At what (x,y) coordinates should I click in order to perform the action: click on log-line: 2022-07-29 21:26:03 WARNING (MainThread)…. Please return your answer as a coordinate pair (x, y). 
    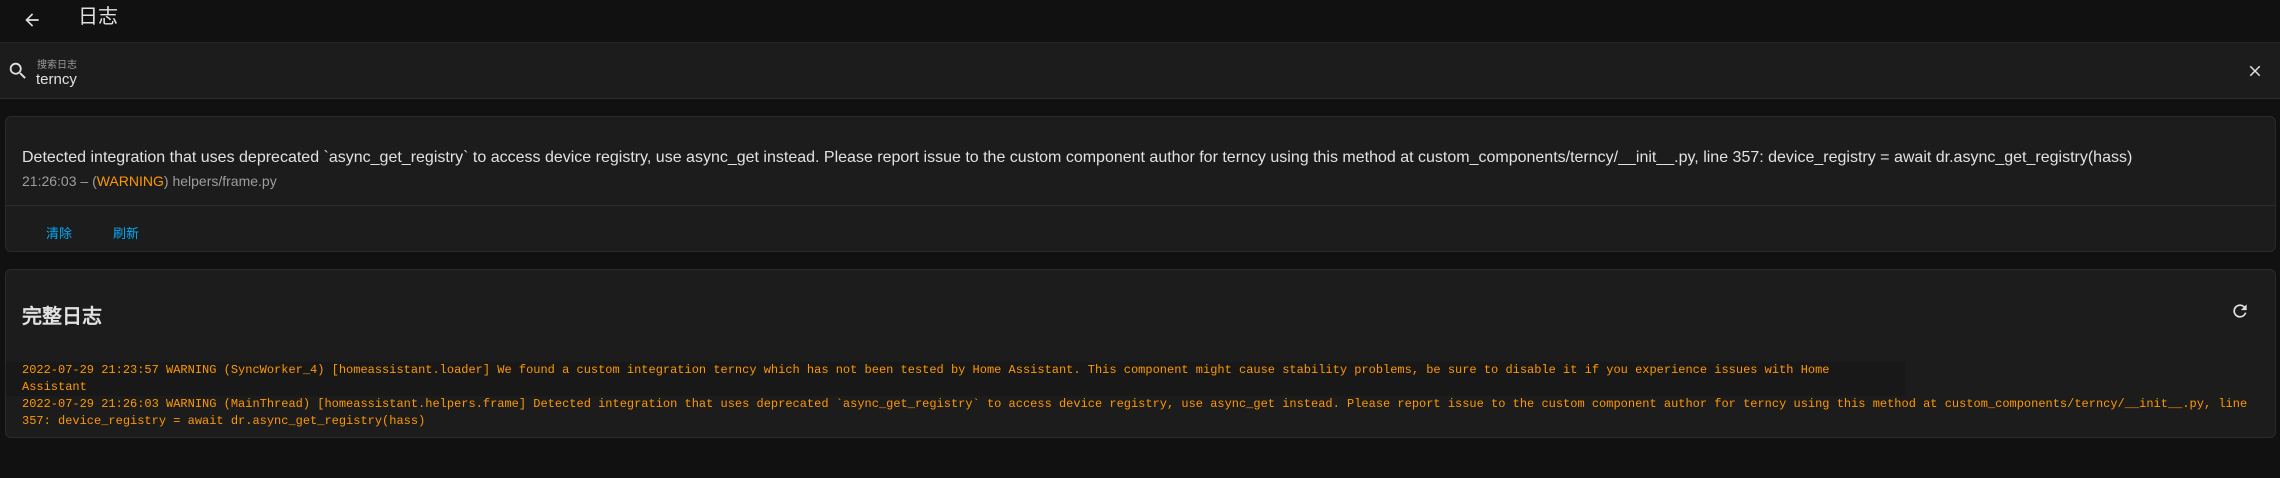
    Looking at the image, I should click on (1138, 412).